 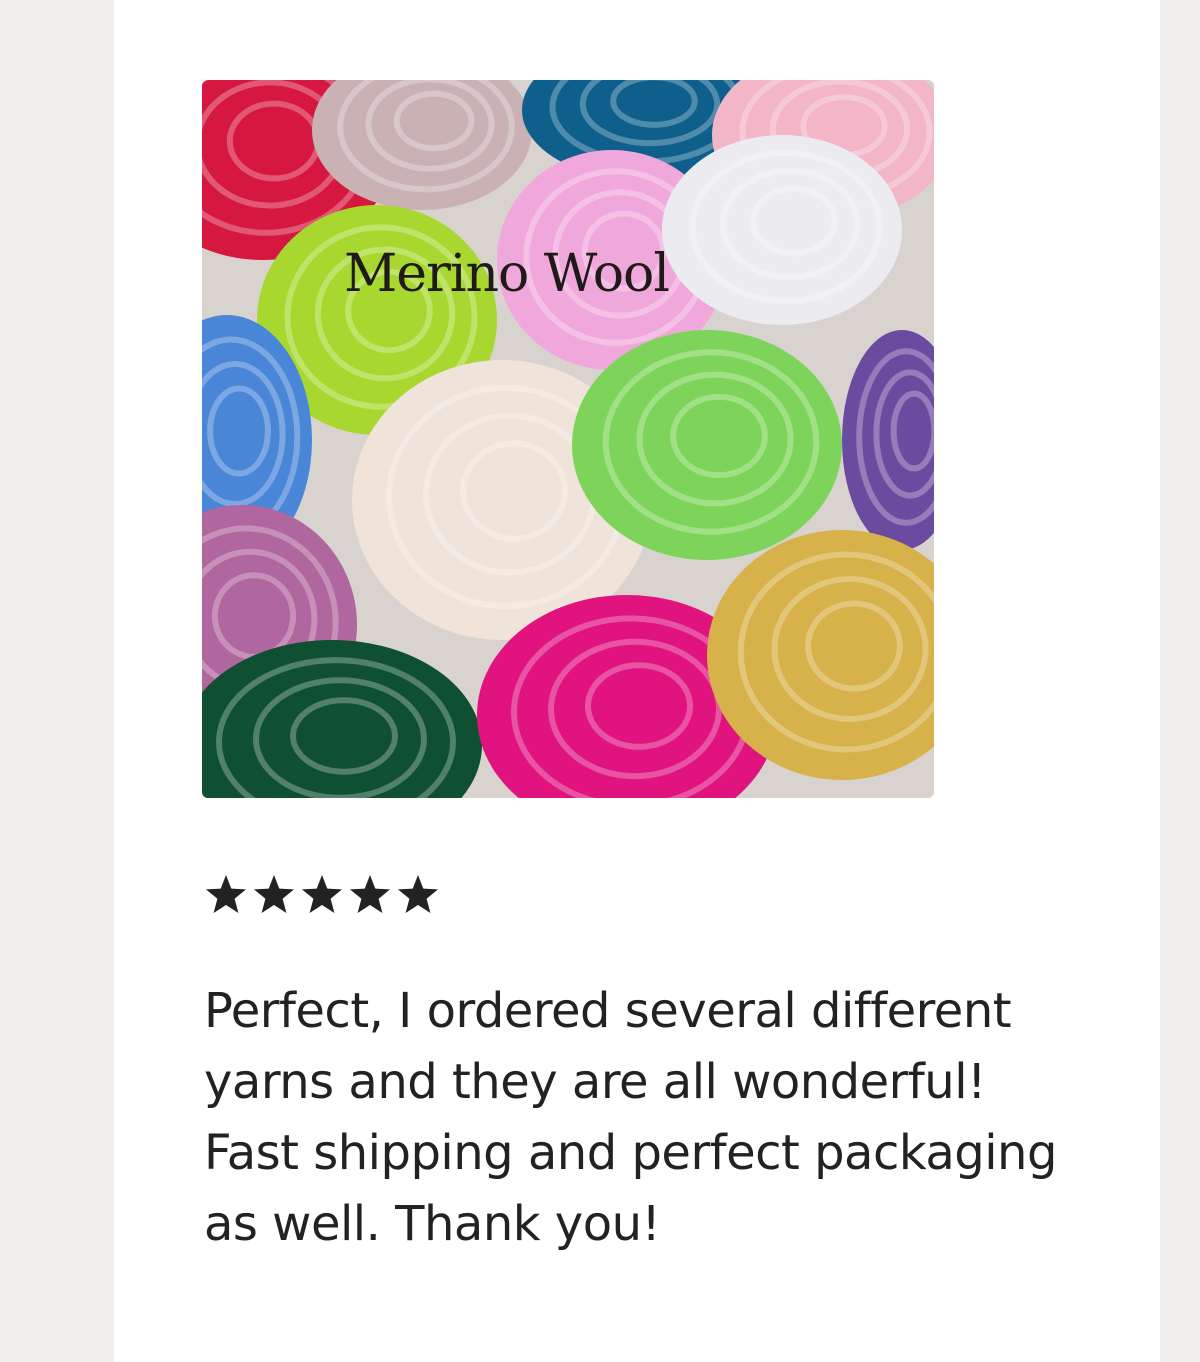 I want to click on photo-caption: Merino Wool, so click(x=507, y=274).